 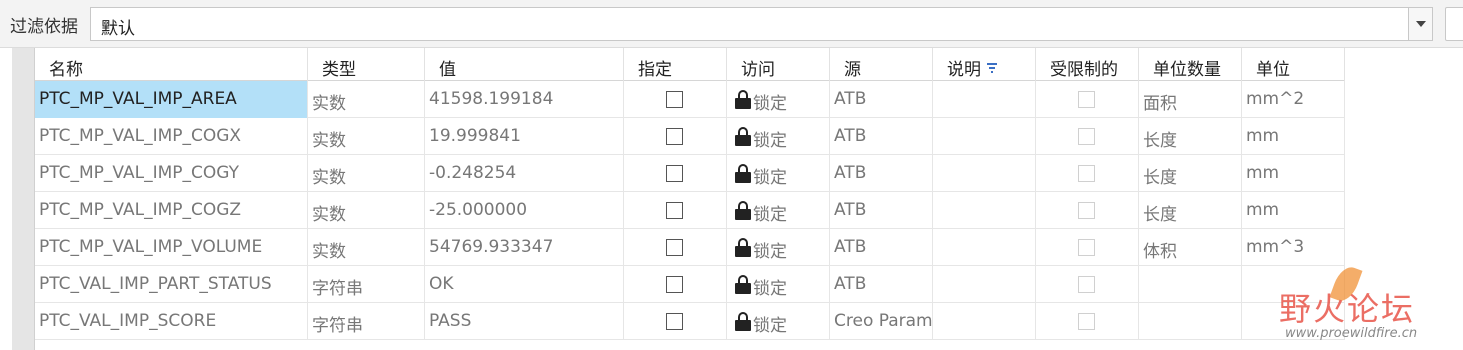 What do you see at coordinates (171, 173) in the screenshot?
I see `cell-name: PTC_MP_VAL_IMP_COGY` at bounding box center [171, 173].